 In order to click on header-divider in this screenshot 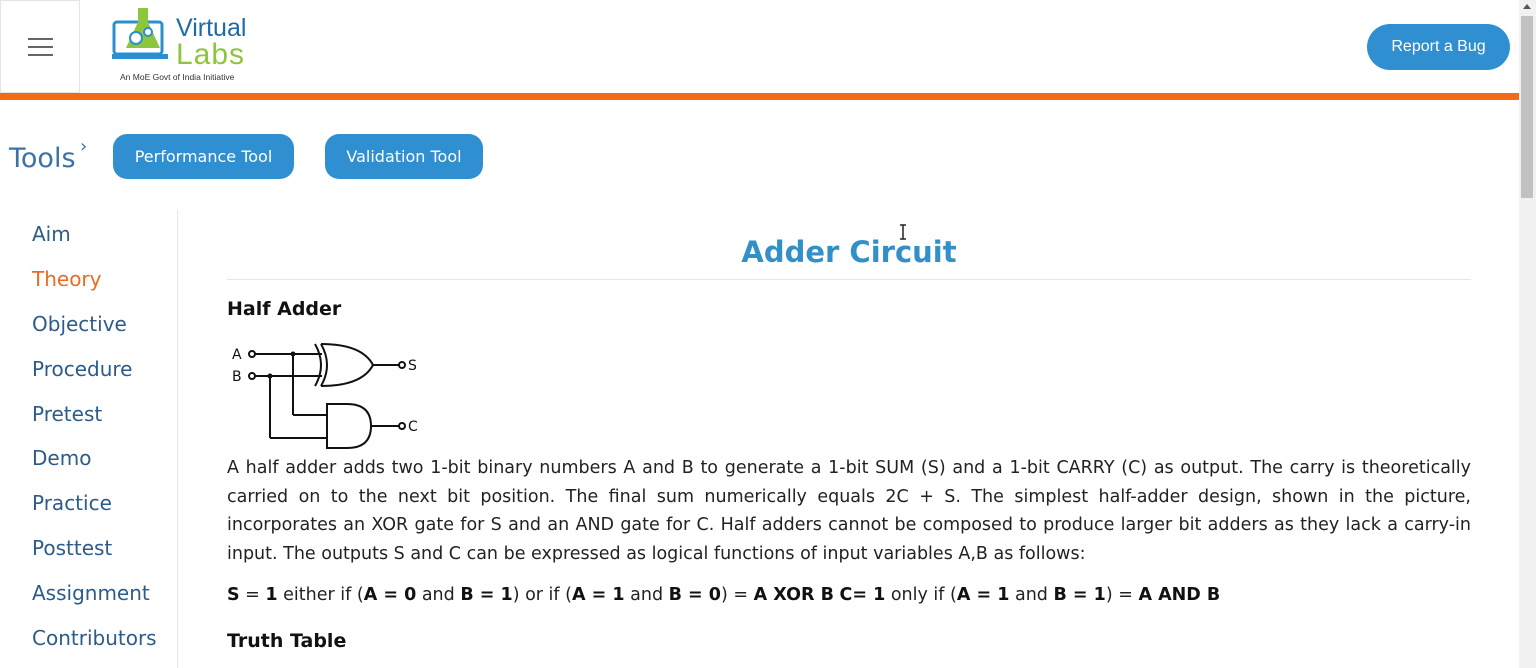, I will do `click(759, 96)`.